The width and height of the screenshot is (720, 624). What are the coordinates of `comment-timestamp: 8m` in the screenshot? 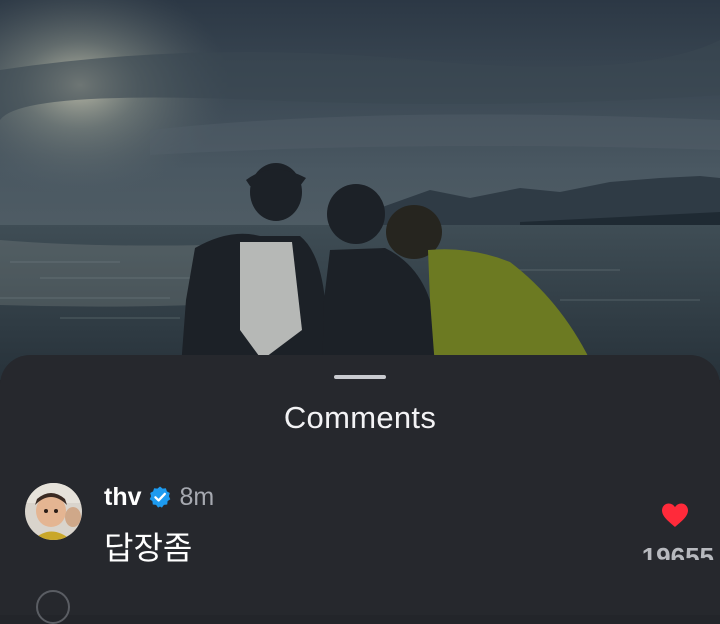 It's located at (197, 496).